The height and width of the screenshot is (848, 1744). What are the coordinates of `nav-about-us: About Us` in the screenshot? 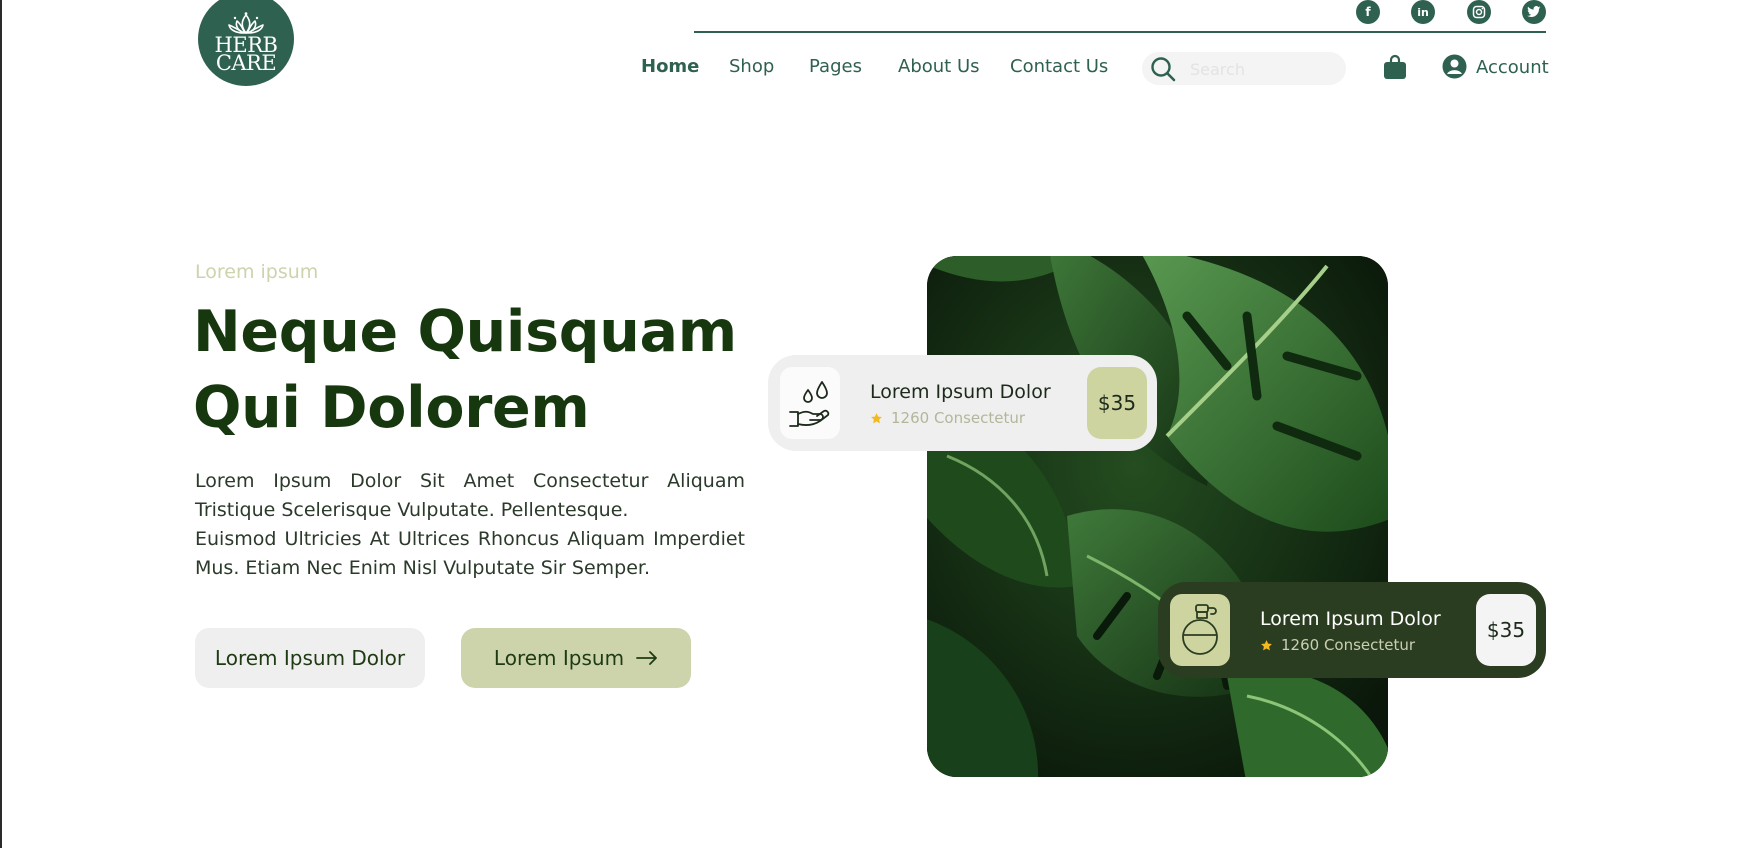 It's located at (939, 68).